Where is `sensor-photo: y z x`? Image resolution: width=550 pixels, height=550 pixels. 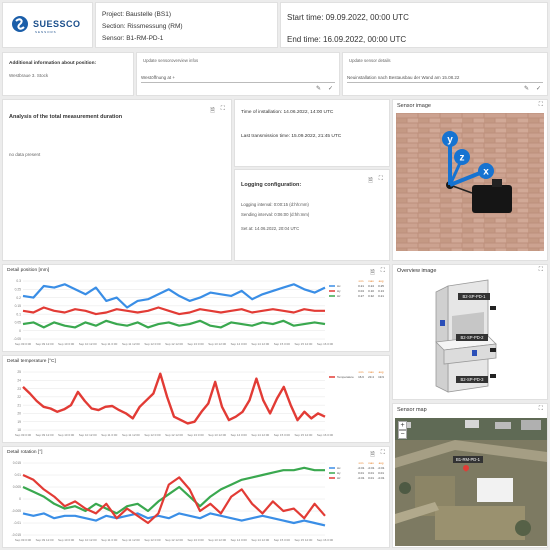
sensor-photo: y z x is located at coordinates (470, 182).